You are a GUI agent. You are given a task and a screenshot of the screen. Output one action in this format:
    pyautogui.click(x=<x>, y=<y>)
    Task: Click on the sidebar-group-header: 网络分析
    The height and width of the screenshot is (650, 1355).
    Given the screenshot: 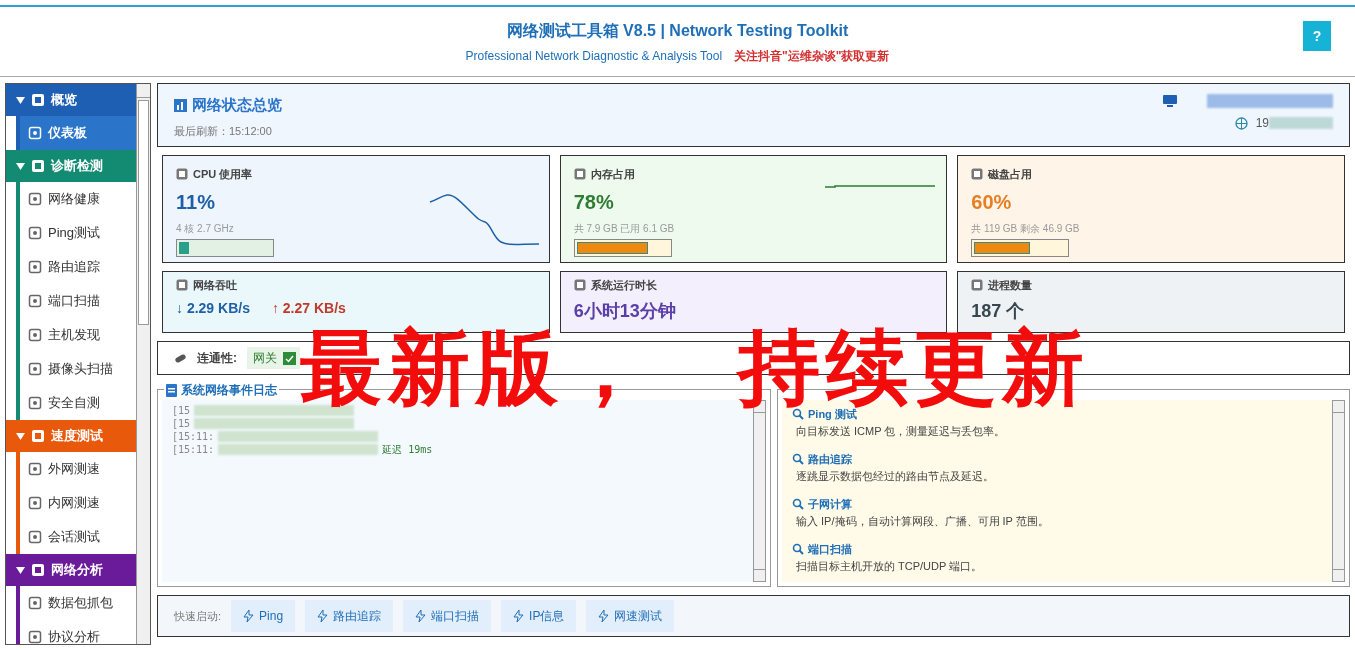 What is the action you would take?
    pyautogui.click(x=71, y=570)
    